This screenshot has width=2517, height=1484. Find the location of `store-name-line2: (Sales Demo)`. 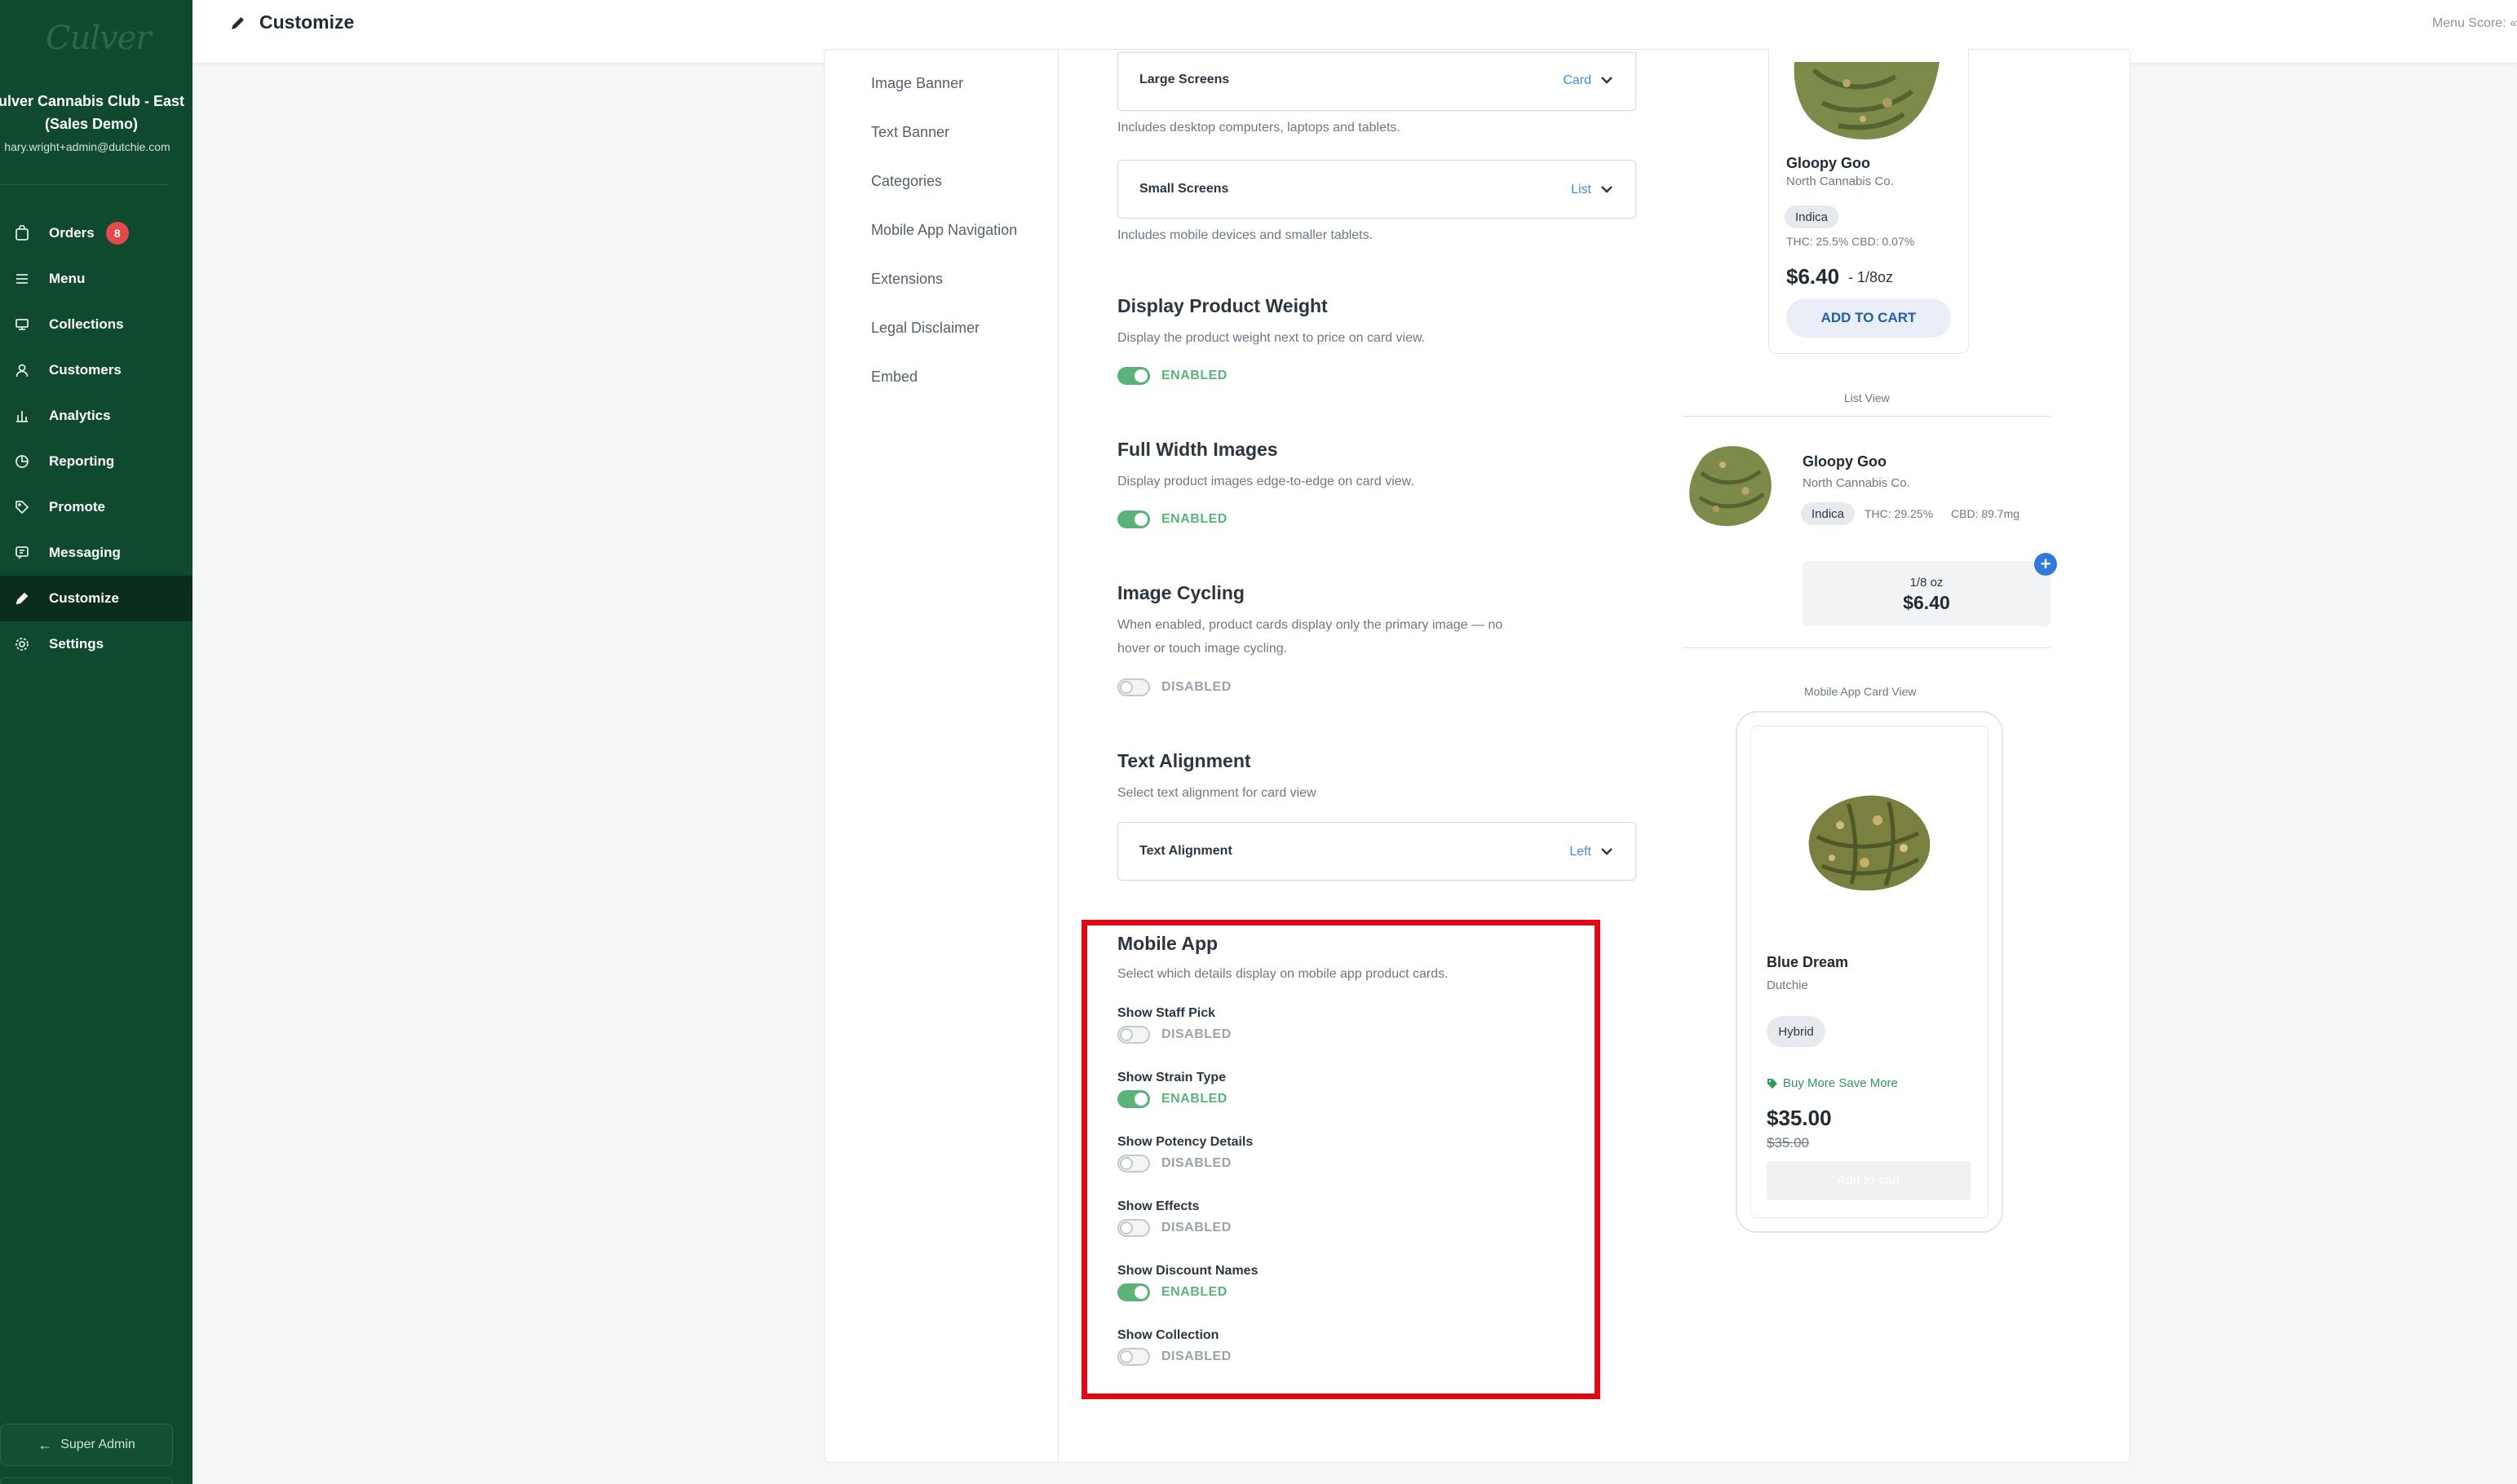

store-name-line2: (Sales Demo) is located at coordinates (91, 124).